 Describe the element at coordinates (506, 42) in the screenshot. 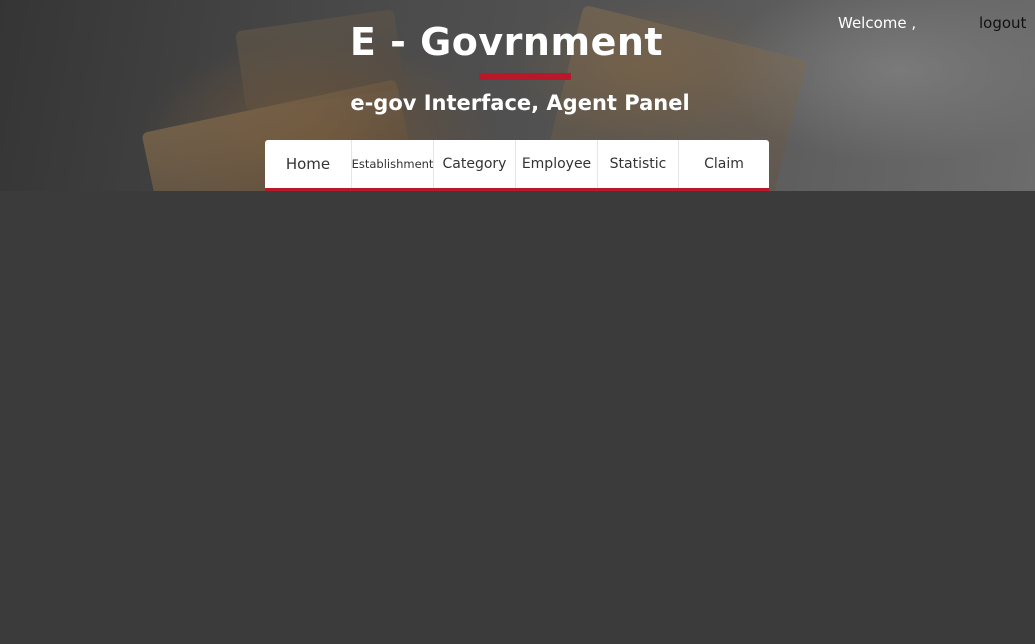

I see `page-title: E - Govrnment` at that location.